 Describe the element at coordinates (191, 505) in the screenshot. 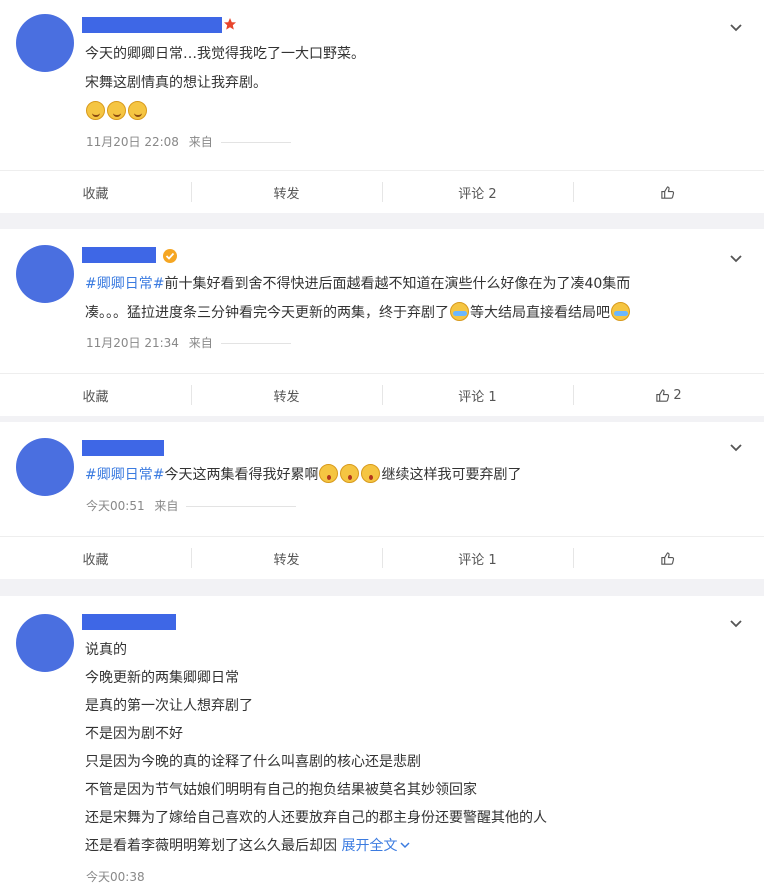

I see `post-meta: 今天00:51 来自` at that location.